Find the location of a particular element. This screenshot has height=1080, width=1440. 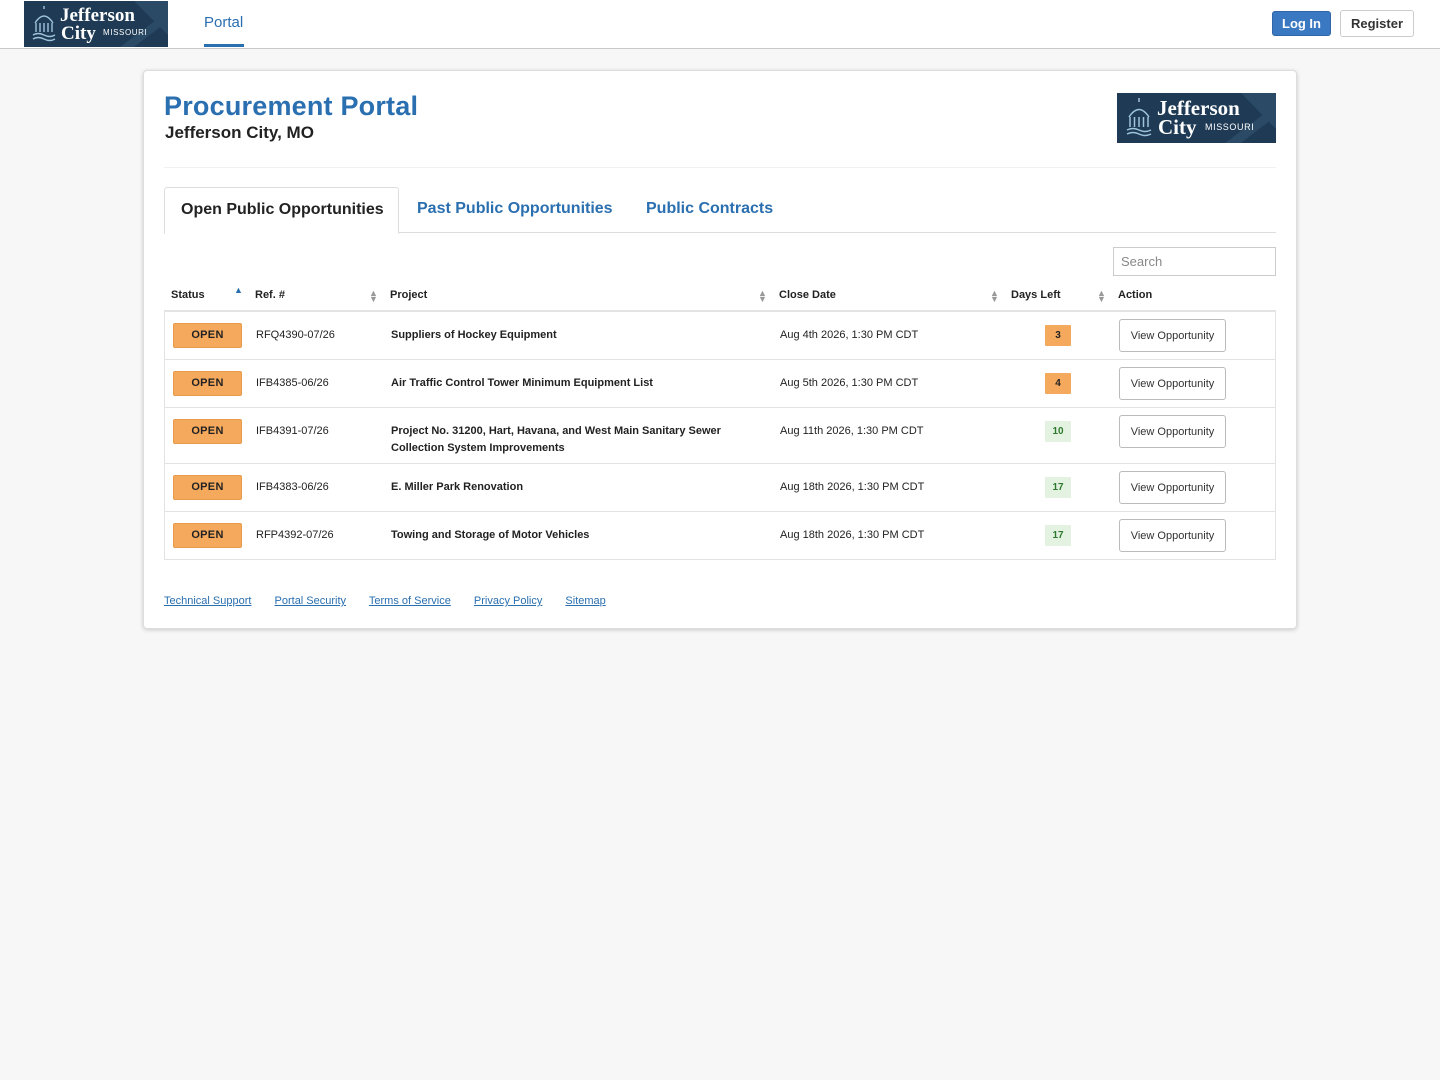

days-left-badge: 3 is located at coordinates (1058, 335).